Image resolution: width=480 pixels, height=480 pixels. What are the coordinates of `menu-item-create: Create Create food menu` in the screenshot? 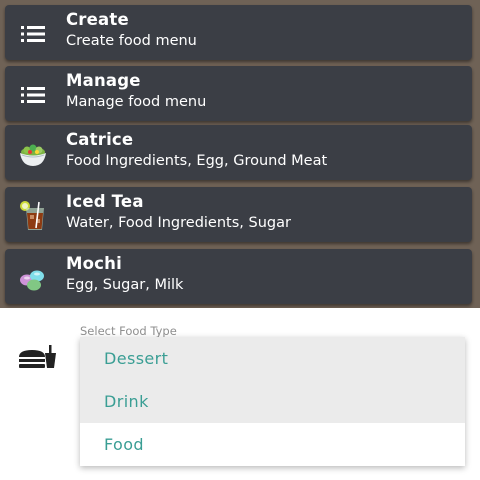 It's located at (238, 32).